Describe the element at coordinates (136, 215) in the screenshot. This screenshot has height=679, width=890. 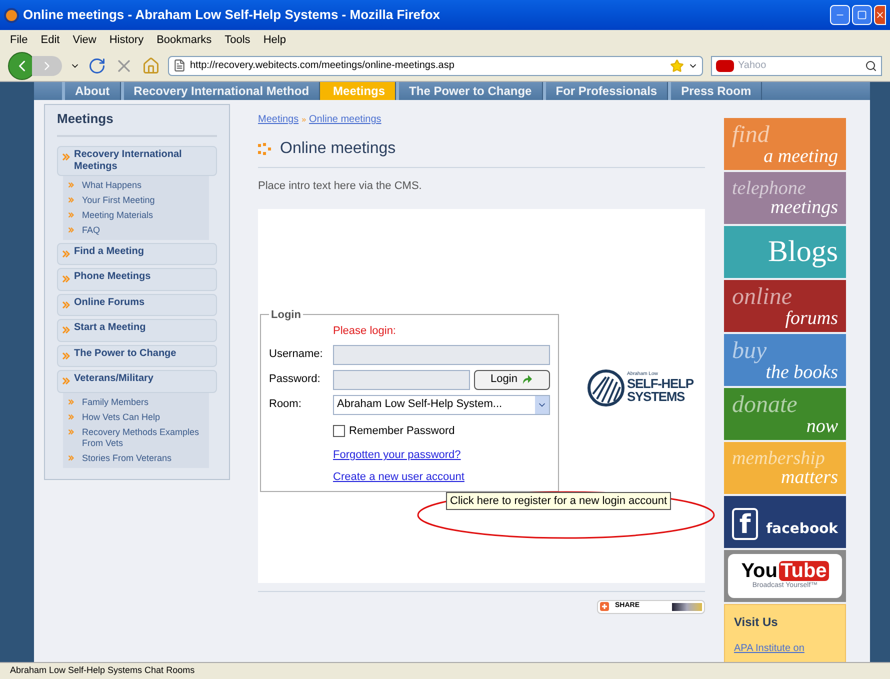
I see `sidebar-subitem: Meeting Materials` at that location.